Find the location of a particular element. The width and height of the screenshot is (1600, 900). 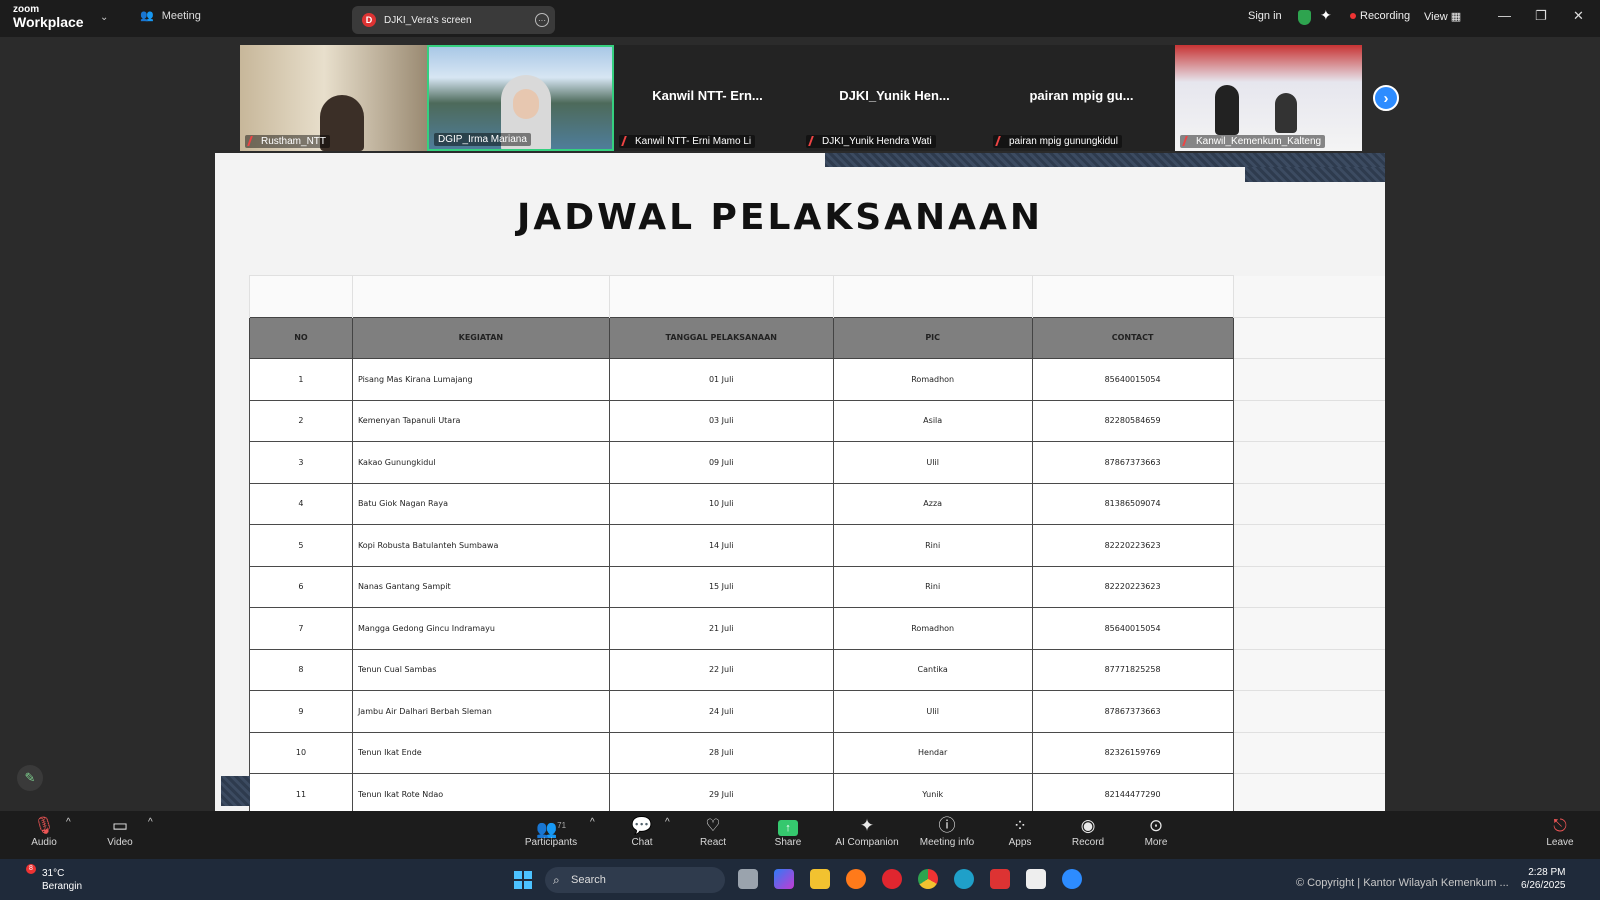

slide-title: JADWAL PELAKSANAAN is located at coordinates (779, 217).